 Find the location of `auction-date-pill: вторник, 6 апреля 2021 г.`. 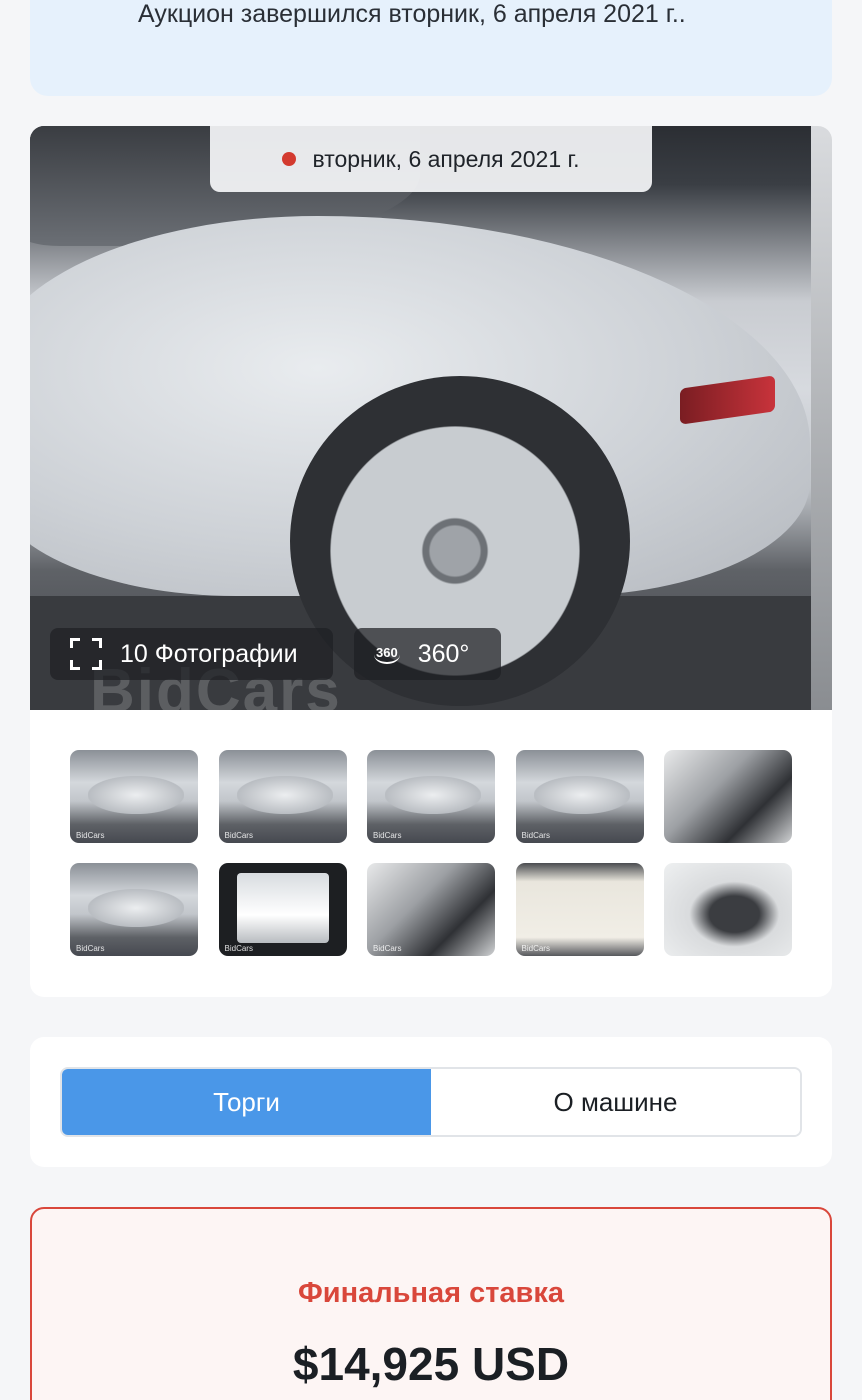

auction-date-pill: вторник, 6 апреля 2021 г. is located at coordinates (431, 159).